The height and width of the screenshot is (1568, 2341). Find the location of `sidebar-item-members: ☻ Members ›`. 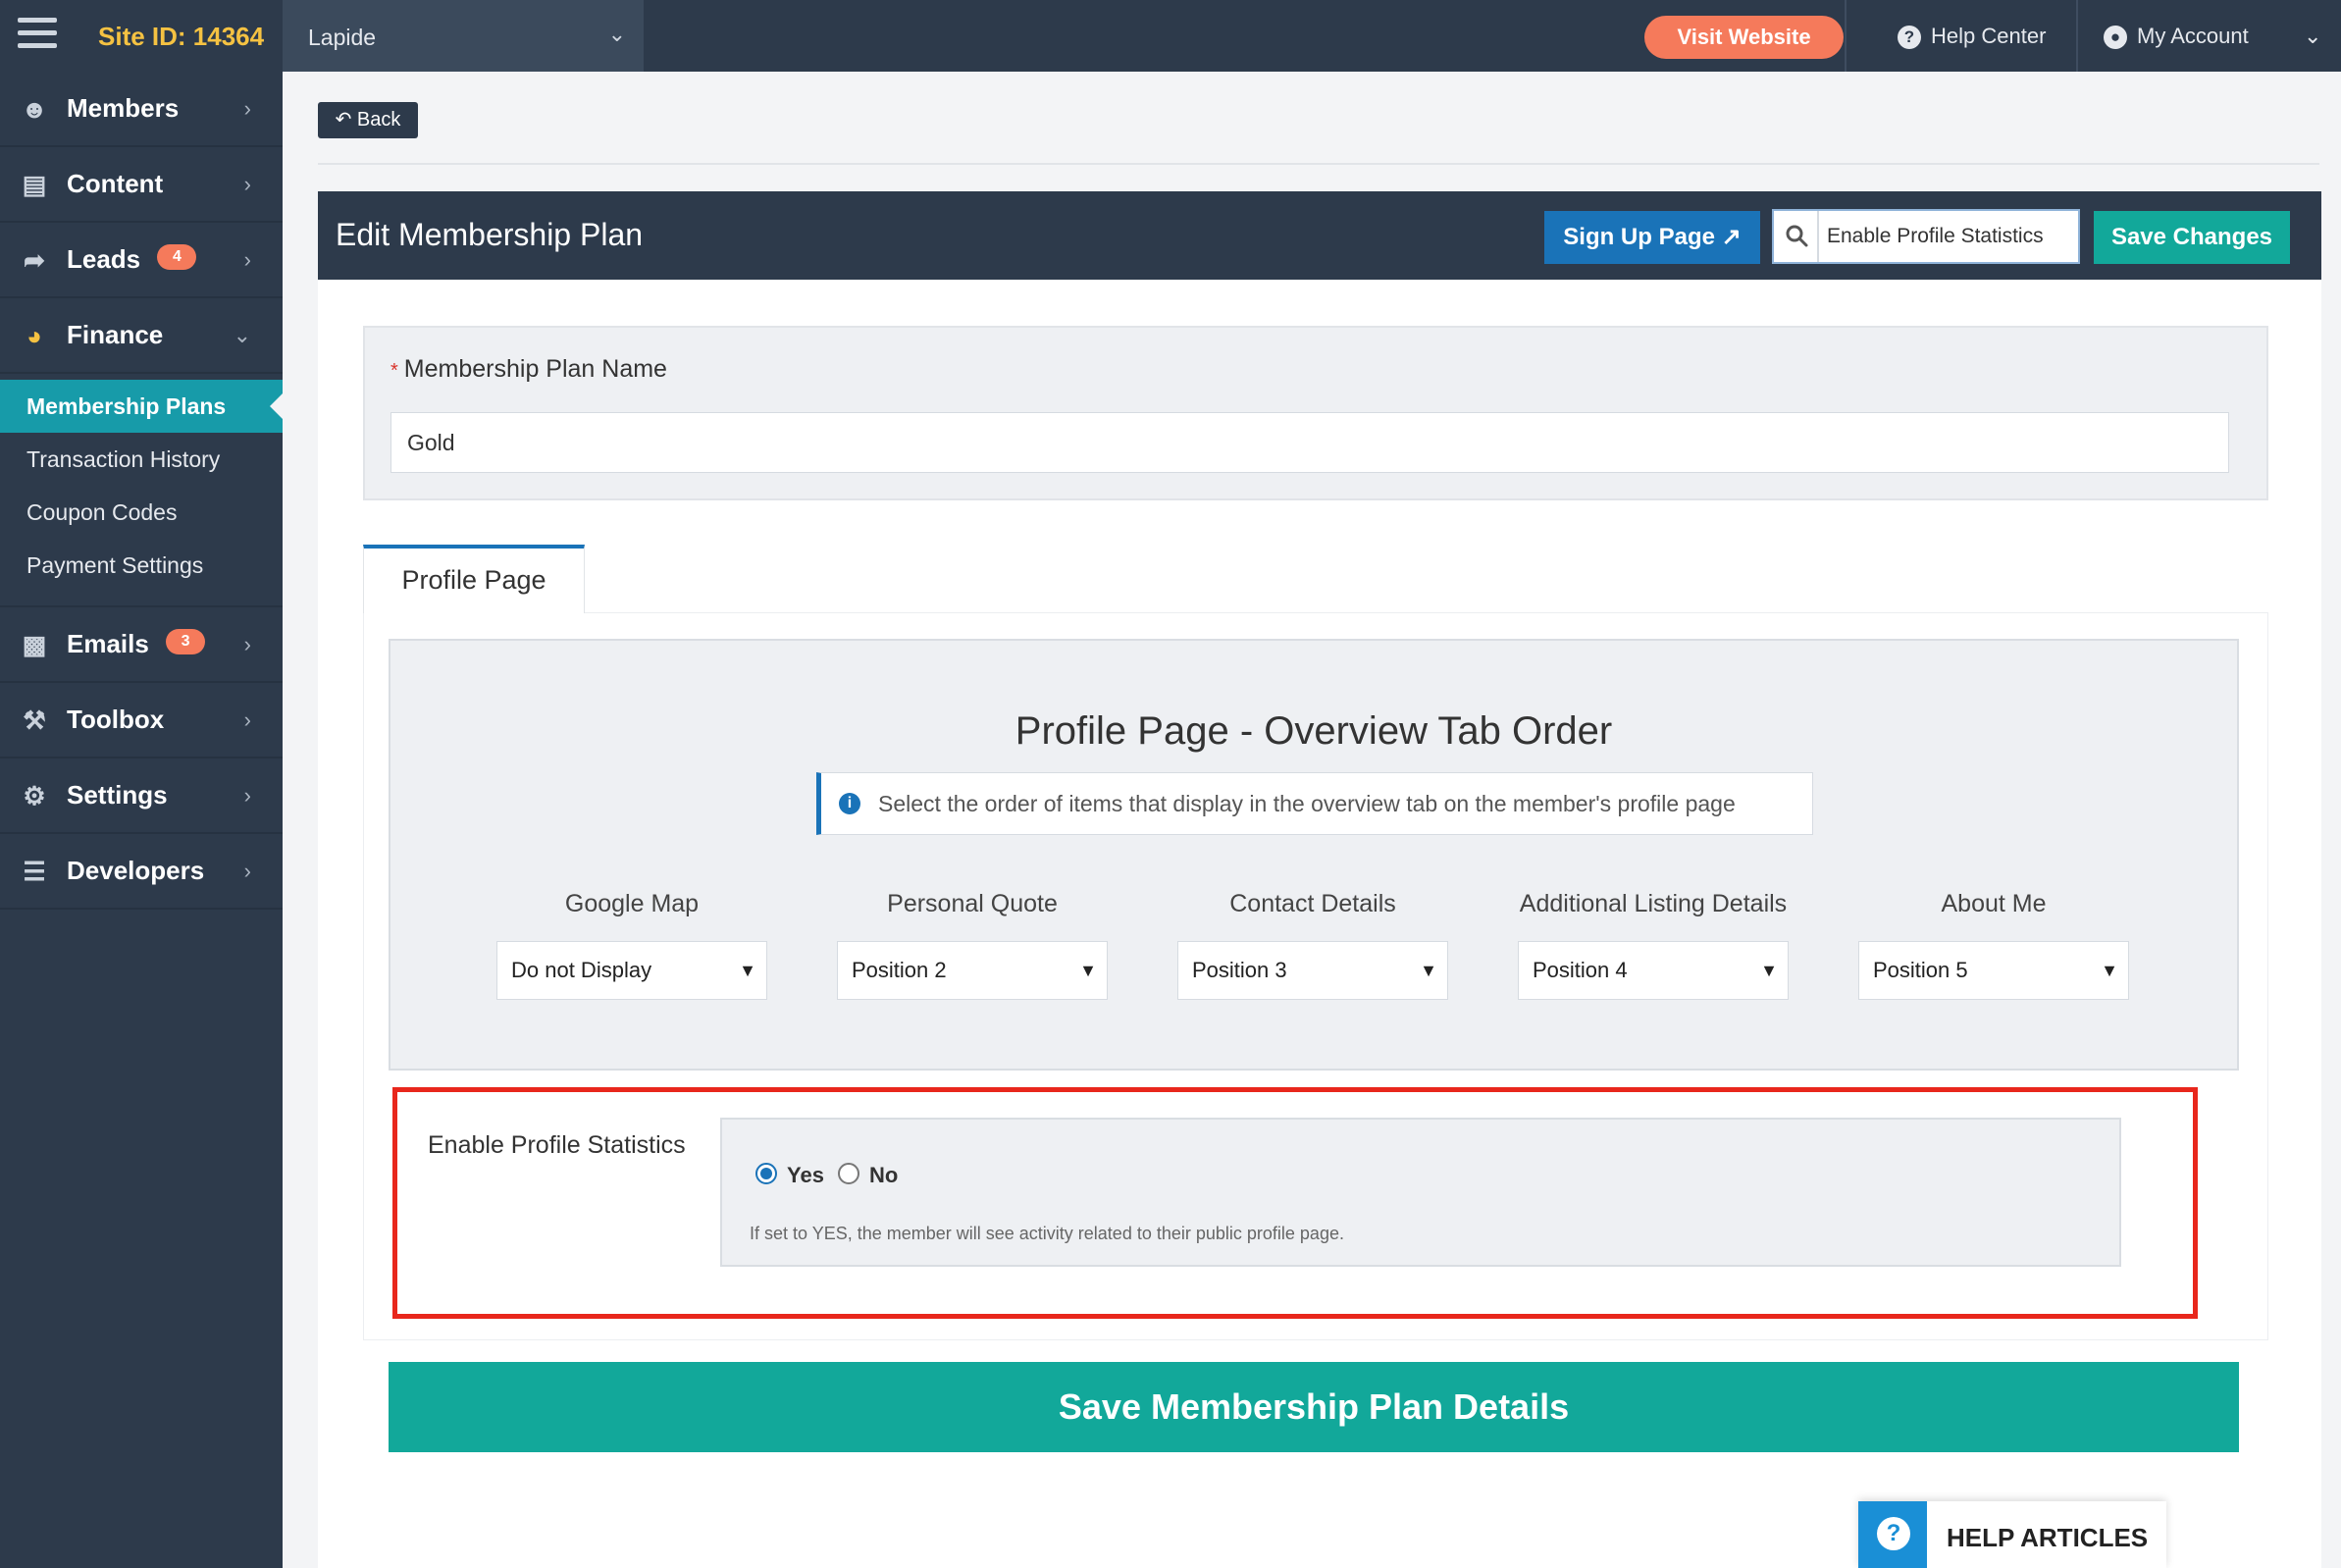

sidebar-item-members: ☻ Members › is located at coordinates (141, 110).